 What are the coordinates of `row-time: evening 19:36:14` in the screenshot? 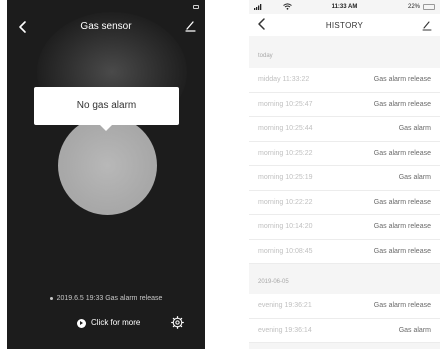 It's located at (285, 330).